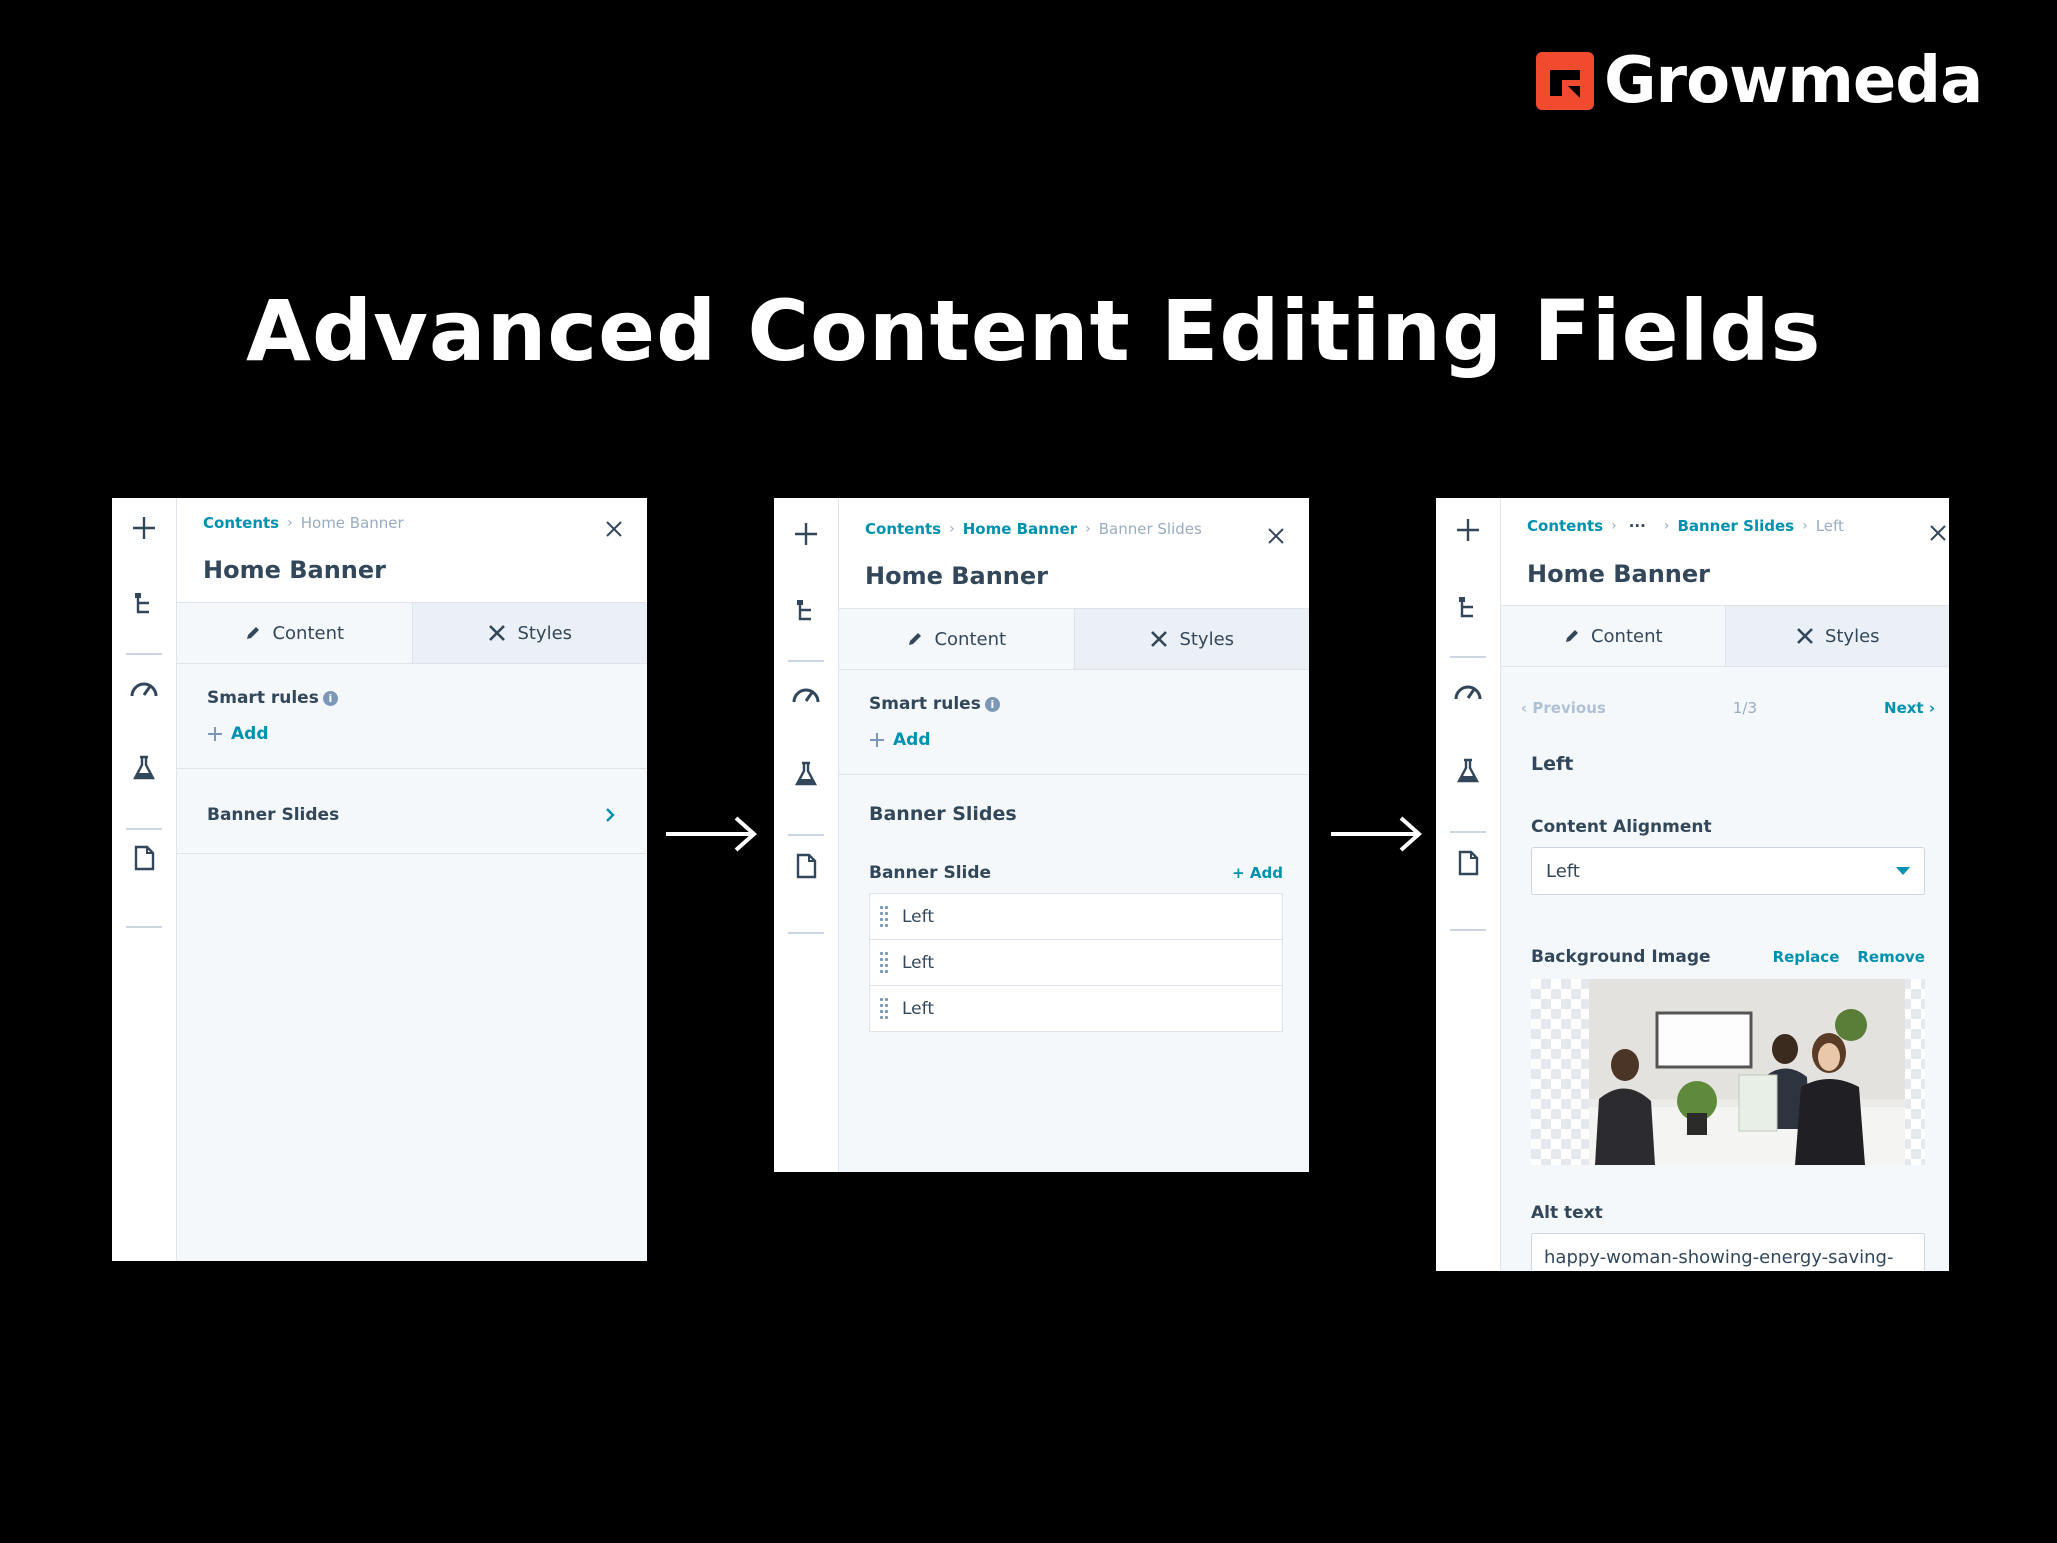  Describe the element at coordinates (1159, 639) in the screenshot. I see `styles-icon` at that location.